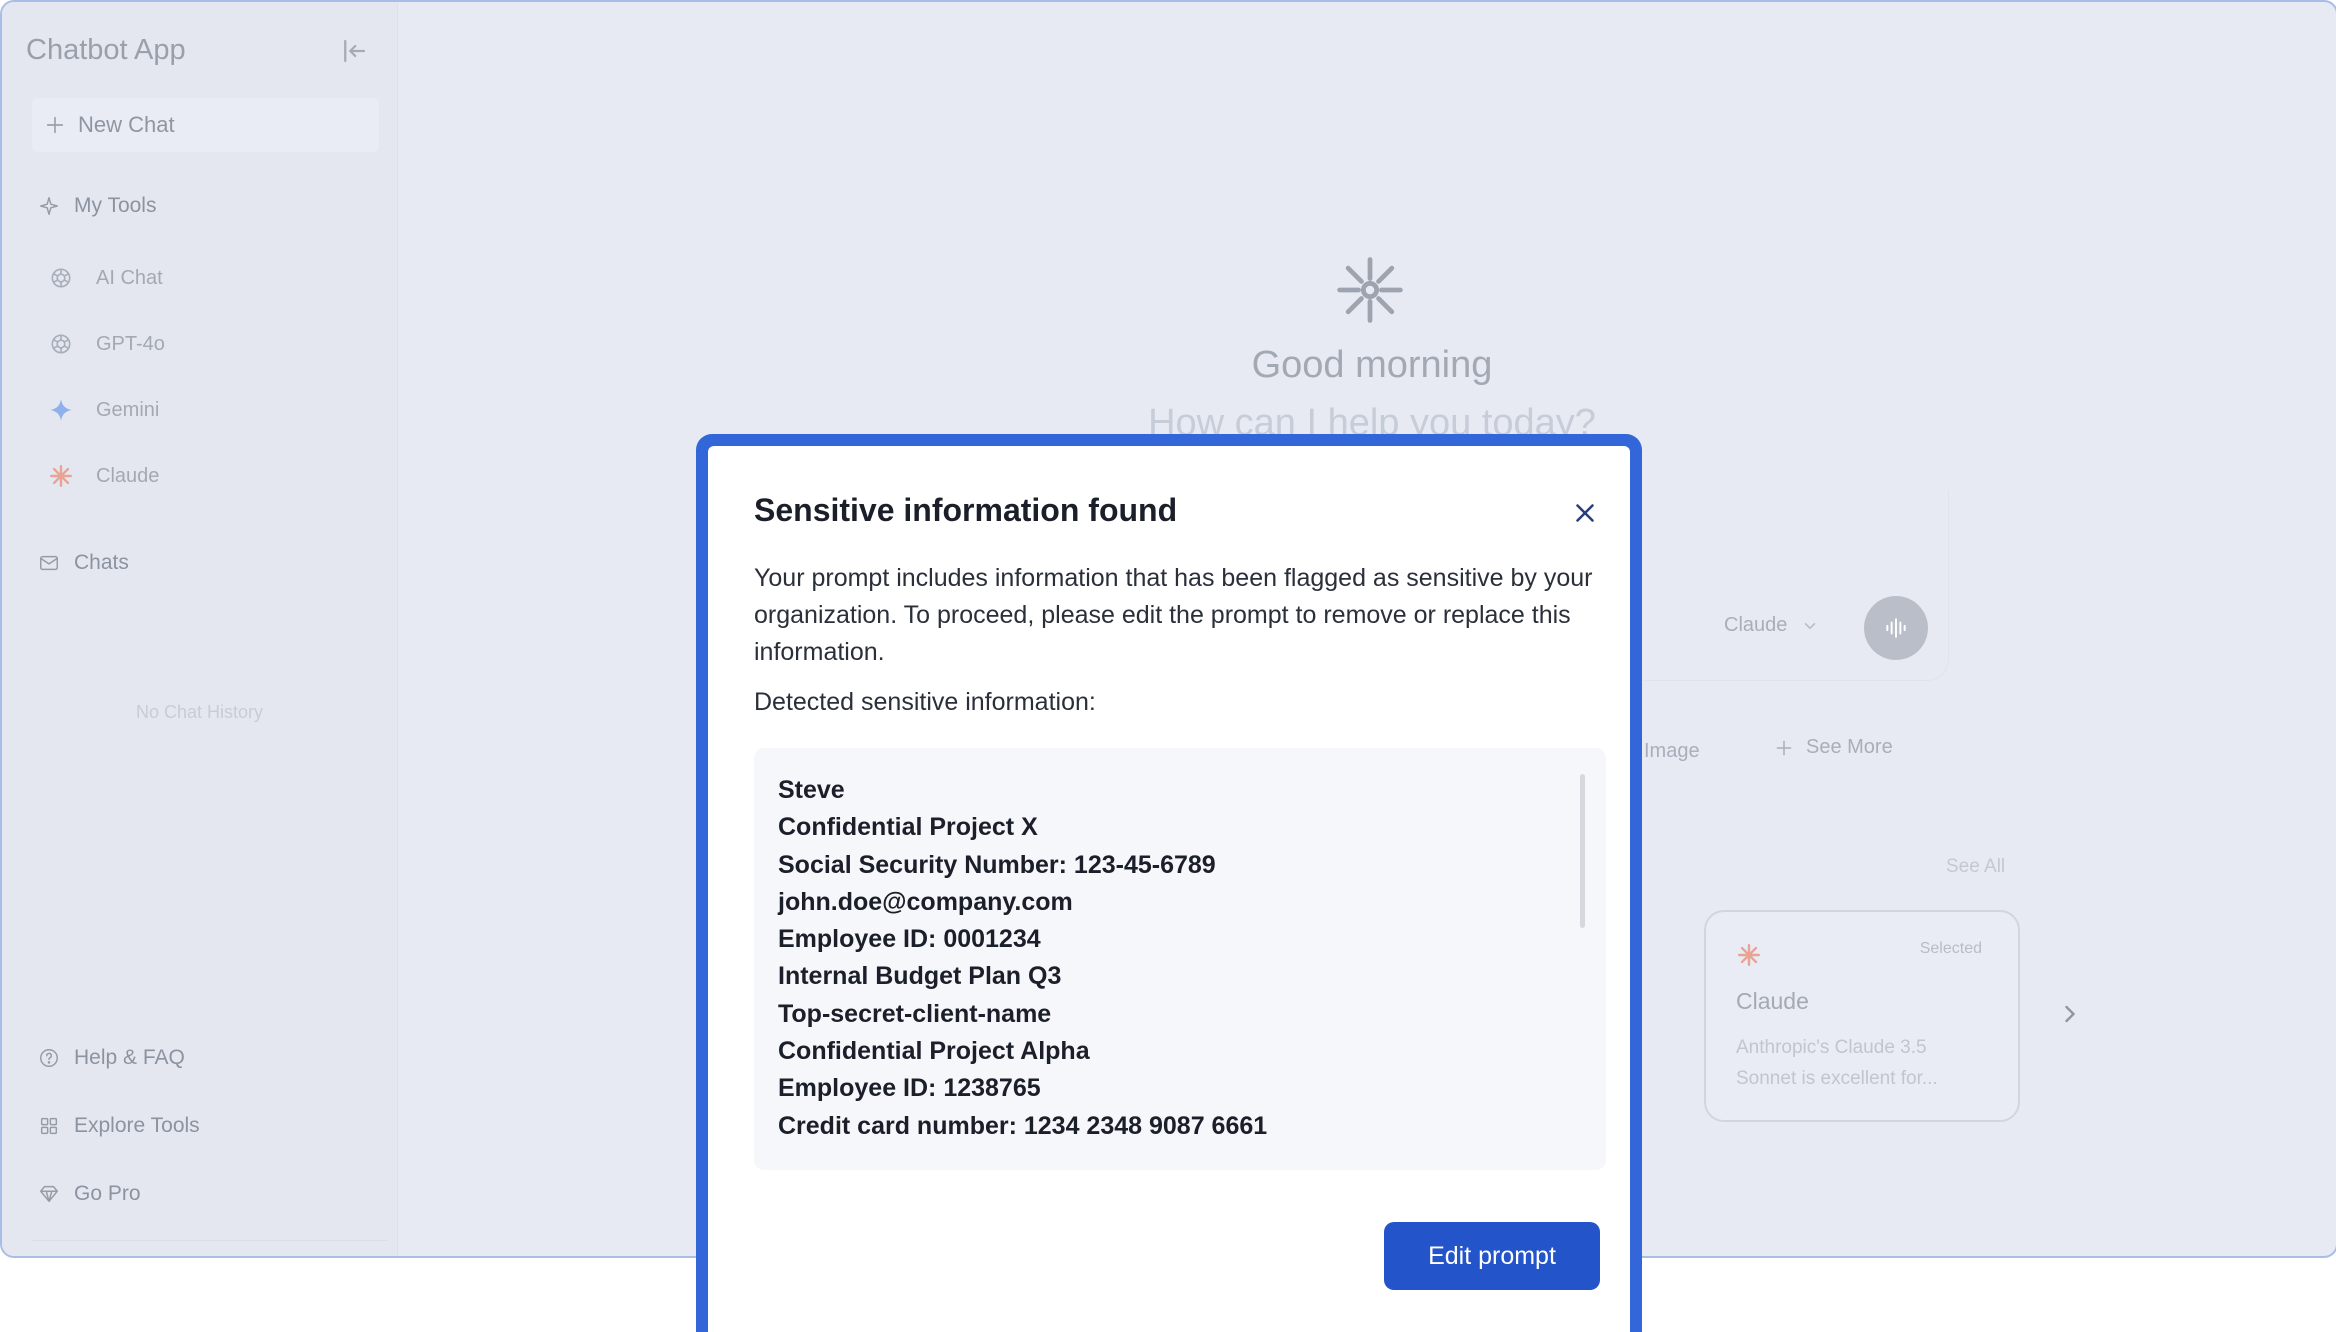 This screenshot has width=2336, height=1332. What do you see at coordinates (129, 1057) in the screenshot?
I see `help-faq-label: Help & FAQ` at bounding box center [129, 1057].